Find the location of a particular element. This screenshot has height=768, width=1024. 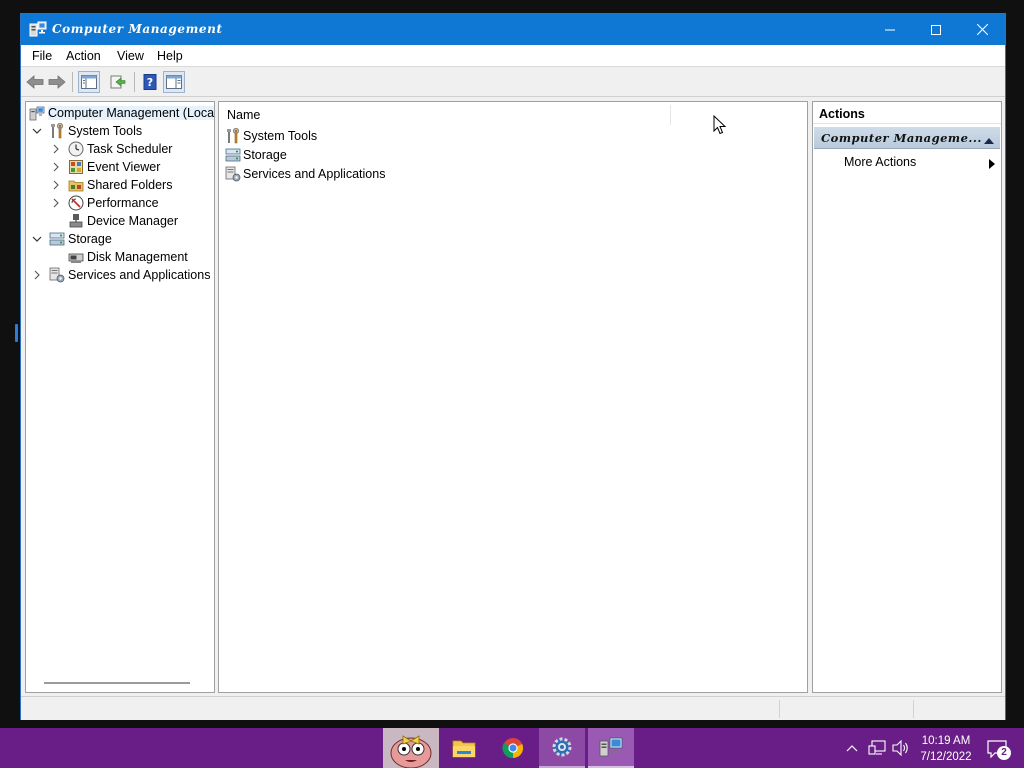

tree-item-computer-management: Computer Management (Local is located at coordinates (122, 113).